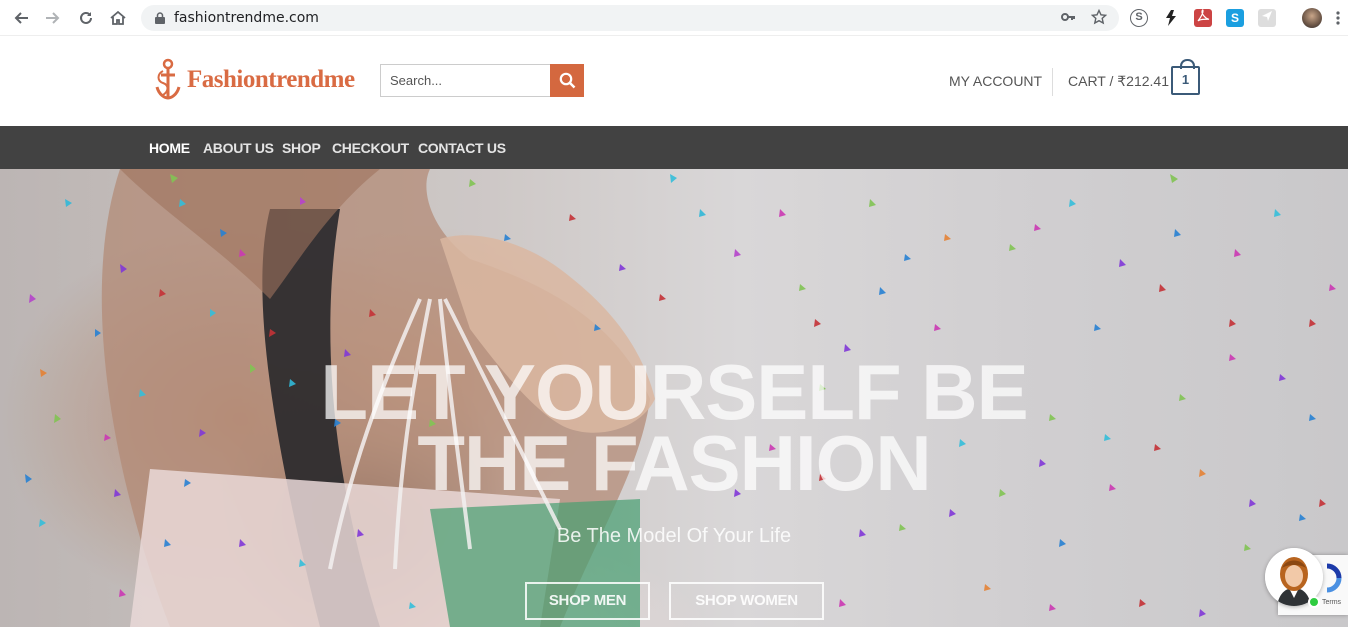 Image resolution: width=1348 pixels, height=627 pixels. Describe the element at coordinates (53, 18) in the screenshot. I see `forward-arrow-icon` at that location.